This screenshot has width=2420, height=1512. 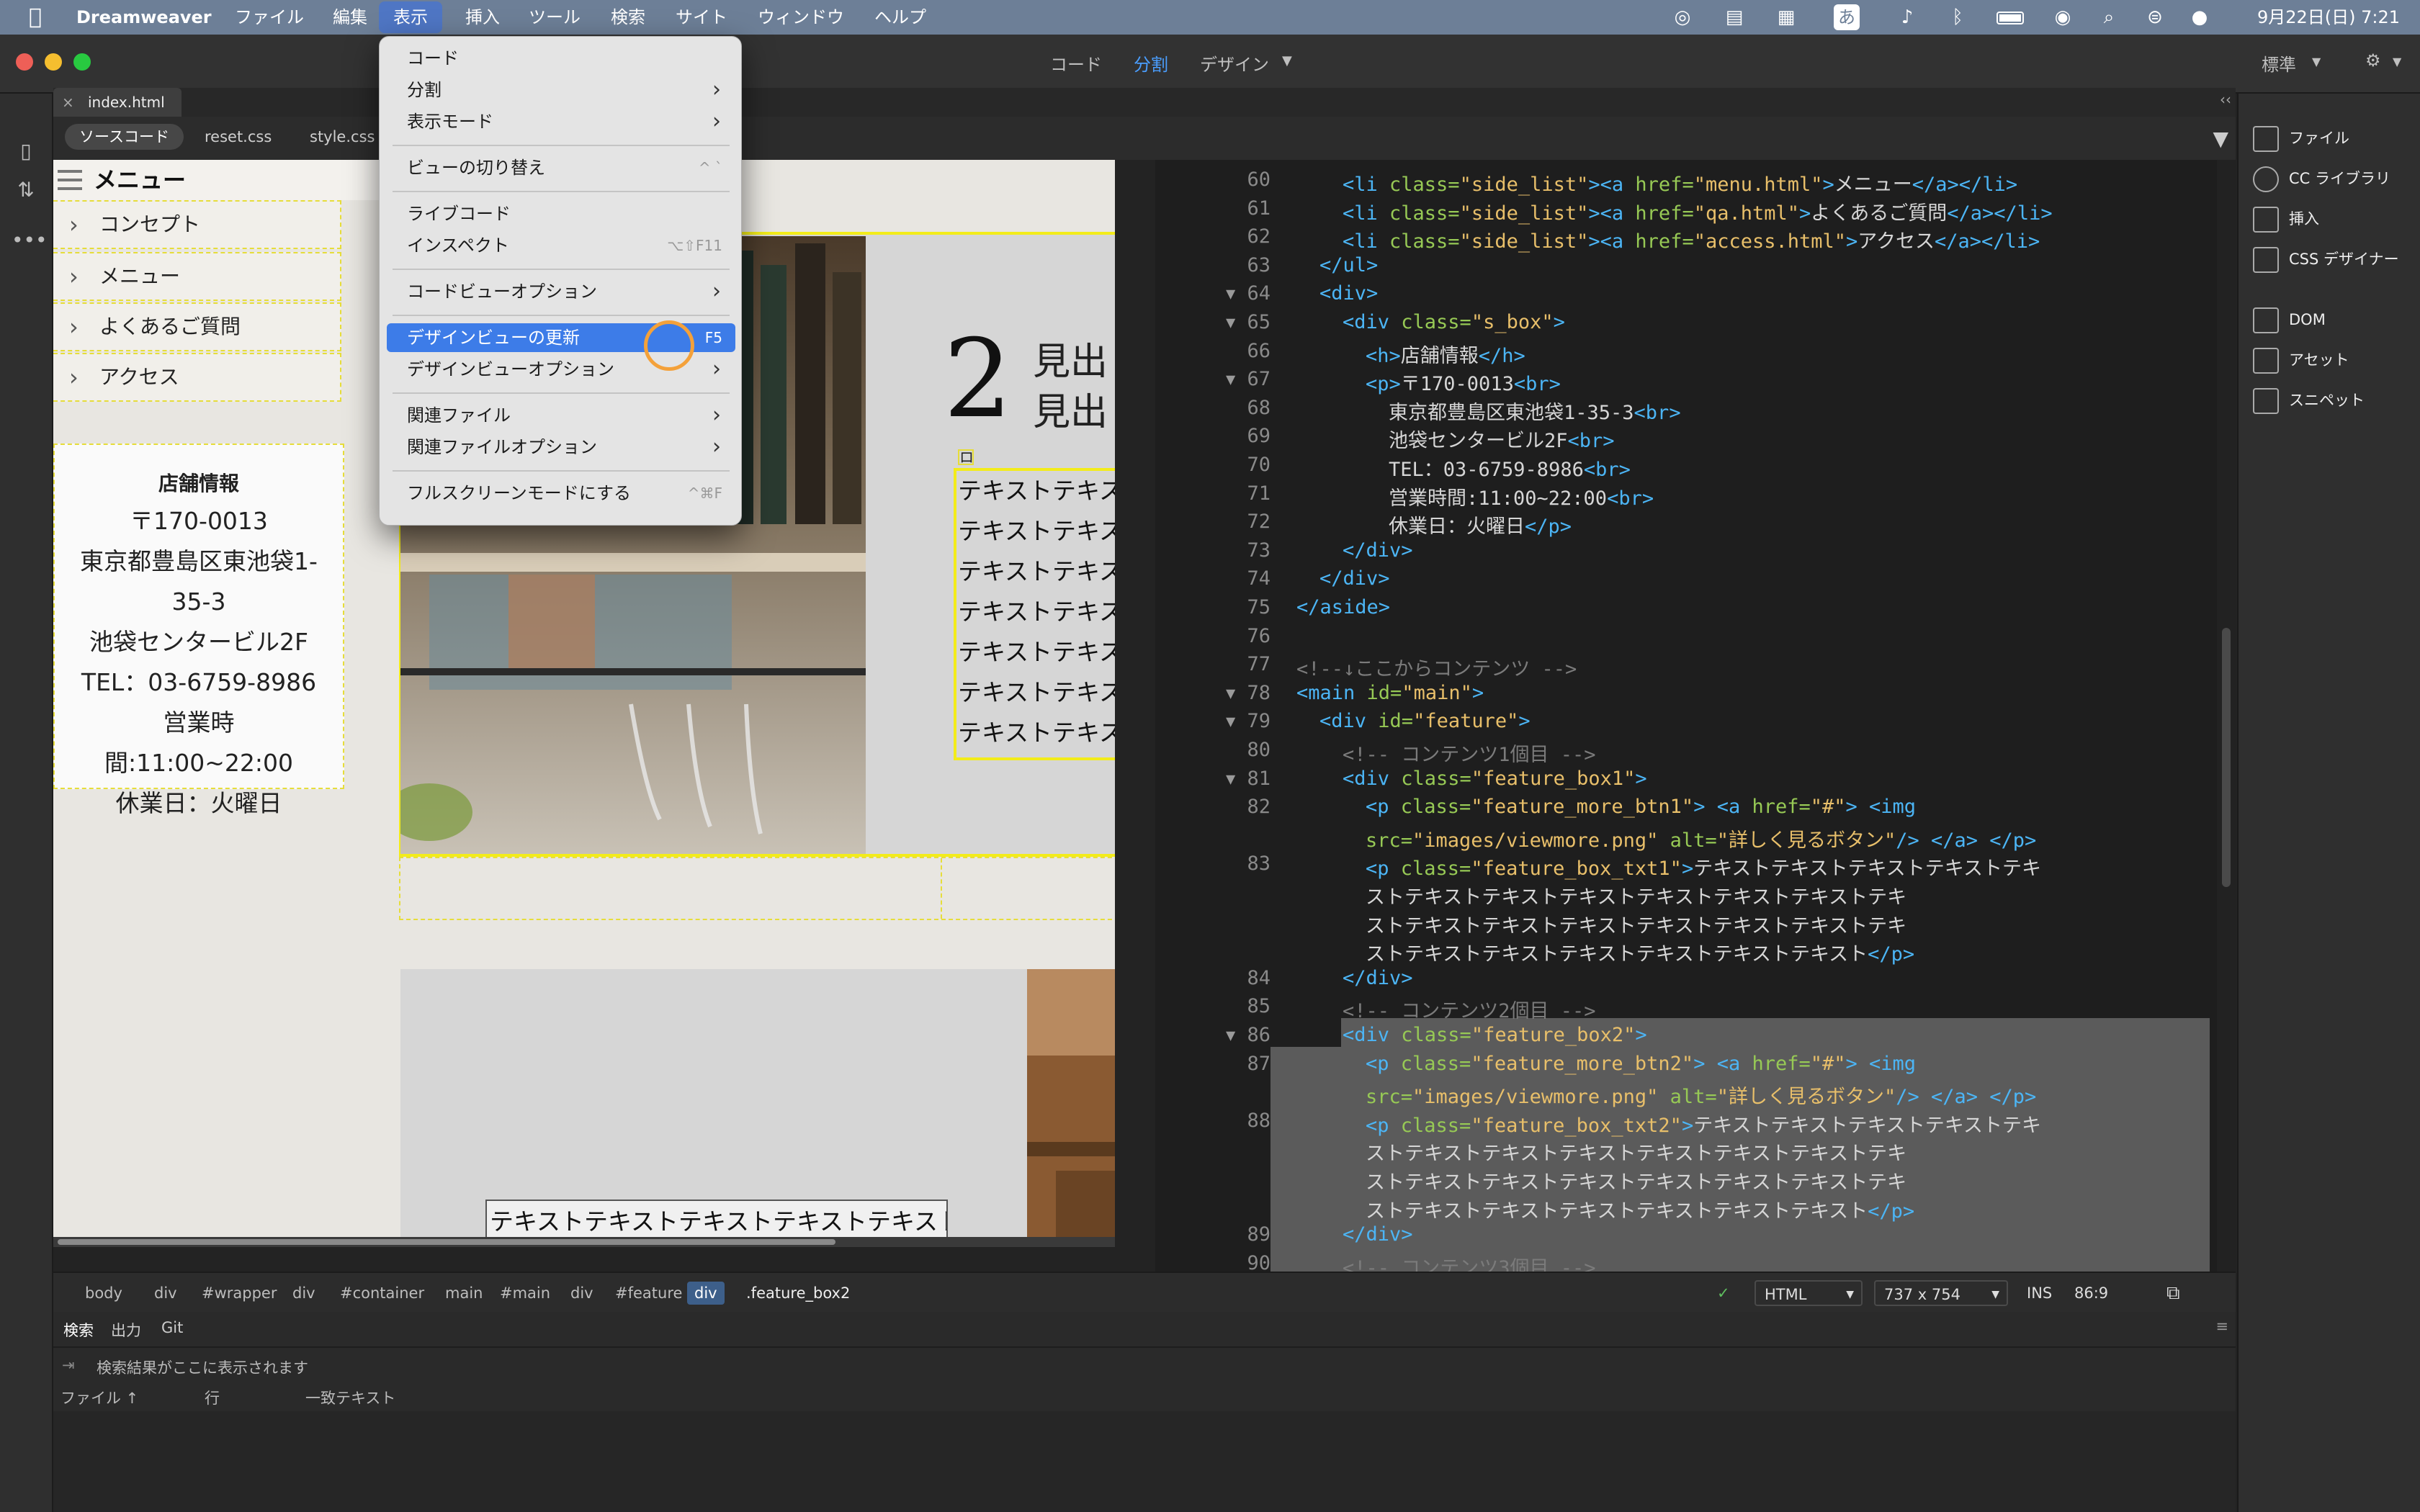 What do you see at coordinates (561, 90) in the screenshot?
I see `menu-item-split: 分割 ›` at bounding box center [561, 90].